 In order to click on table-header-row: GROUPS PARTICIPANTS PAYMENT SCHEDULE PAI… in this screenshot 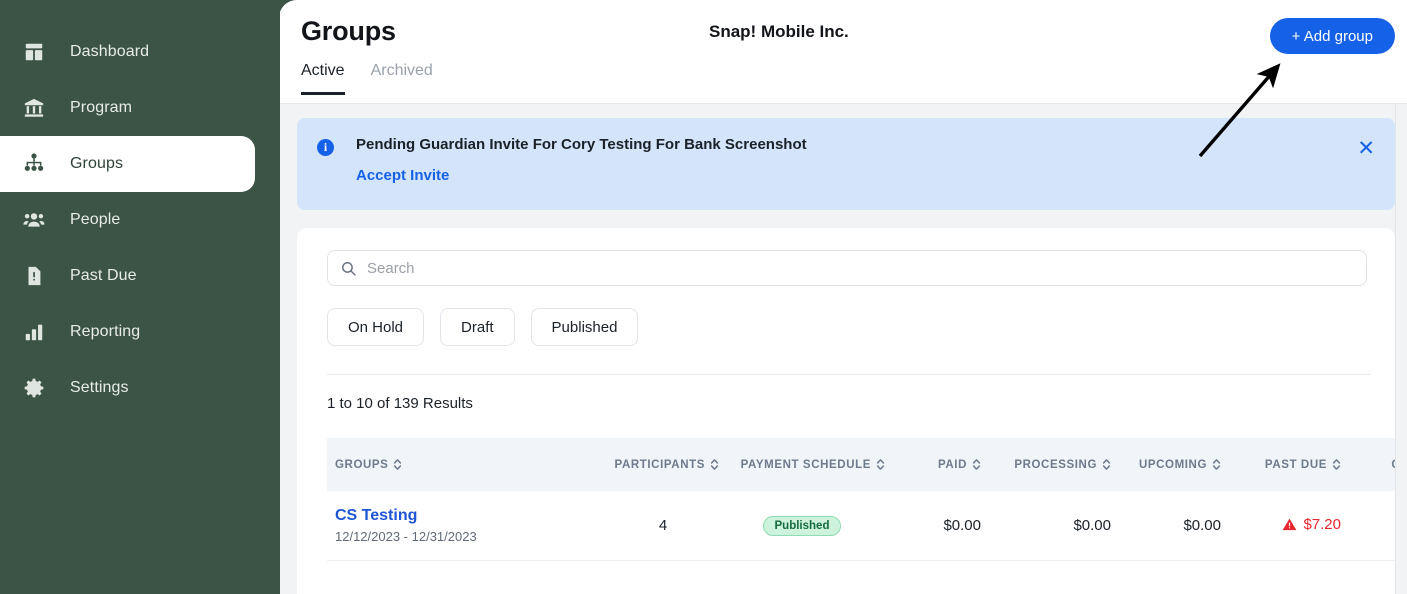, I will do `click(867, 464)`.